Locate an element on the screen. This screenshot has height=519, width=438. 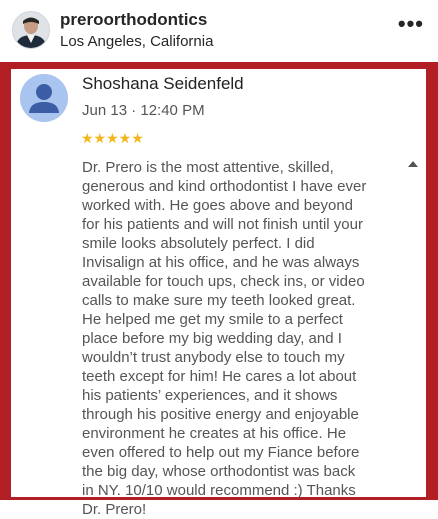
account-username: preroorthodontics is located at coordinates (133, 20).